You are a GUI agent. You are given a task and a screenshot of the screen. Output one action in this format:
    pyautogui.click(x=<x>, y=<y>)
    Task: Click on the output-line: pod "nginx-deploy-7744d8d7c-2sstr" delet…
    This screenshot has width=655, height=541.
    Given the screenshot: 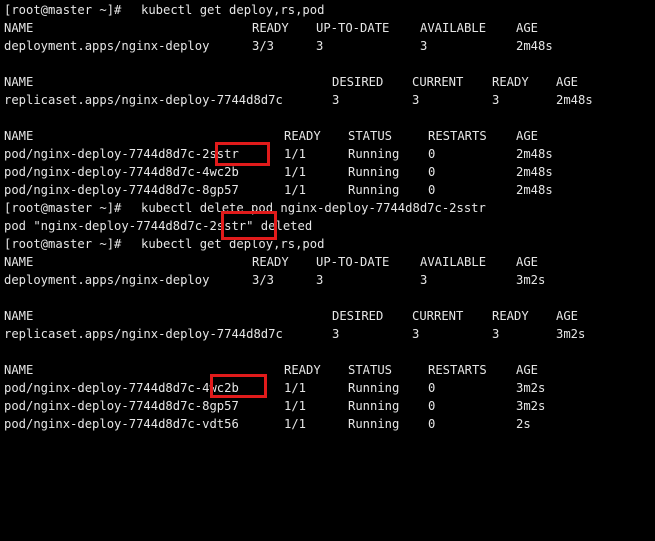 What is the action you would take?
    pyautogui.click(x=327, y=226)
    